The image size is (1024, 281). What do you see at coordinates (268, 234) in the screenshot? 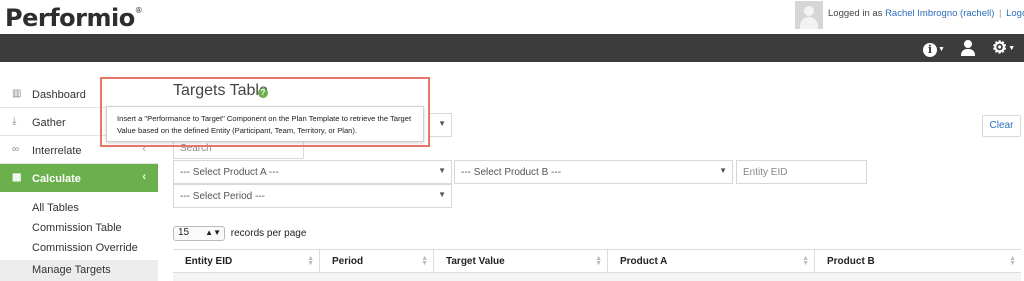
I see `records-per-page-label: records per page` at bounding box center [268, 234].